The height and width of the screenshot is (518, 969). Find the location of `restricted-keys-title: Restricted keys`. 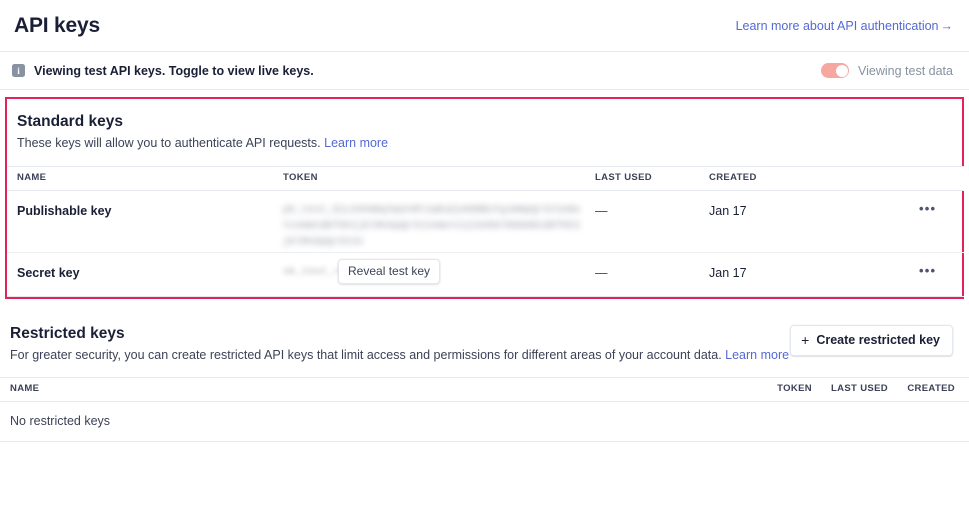

restricted-keys-title: Restricted keys is located at coordinates (67, 333).